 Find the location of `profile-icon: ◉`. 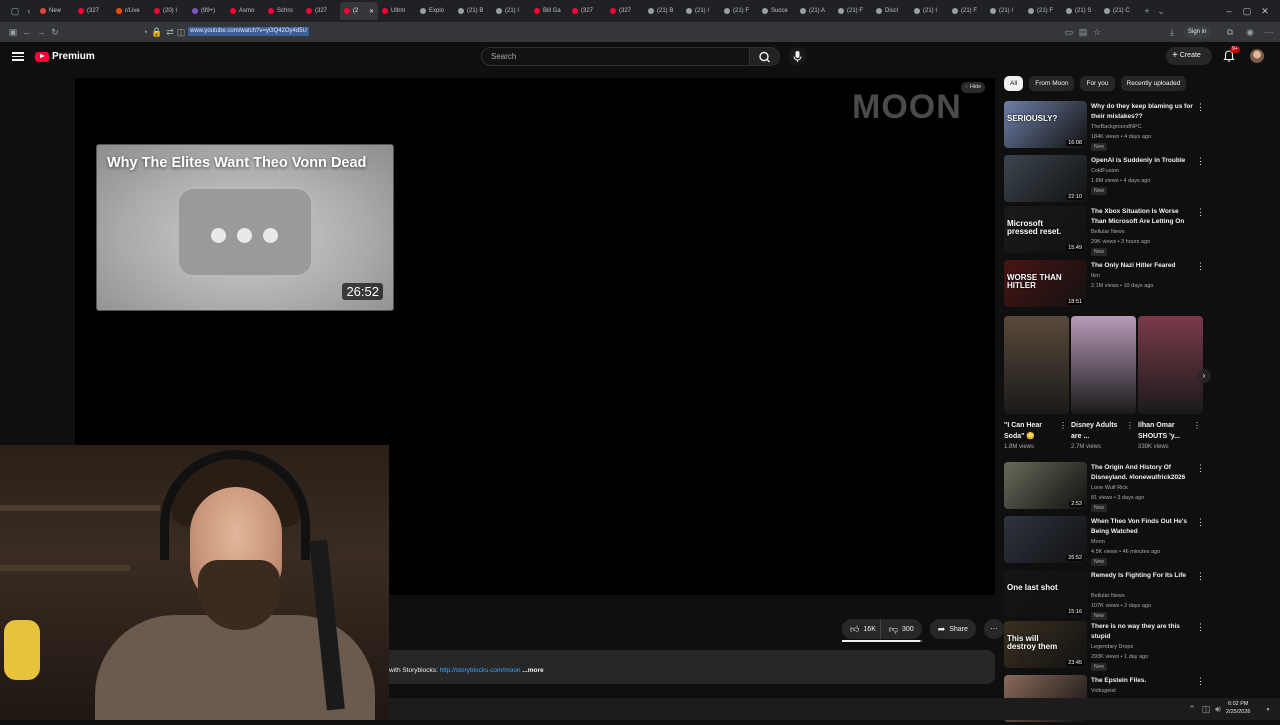

profile-icon: ◉ is located at coordinates (1250, 32).